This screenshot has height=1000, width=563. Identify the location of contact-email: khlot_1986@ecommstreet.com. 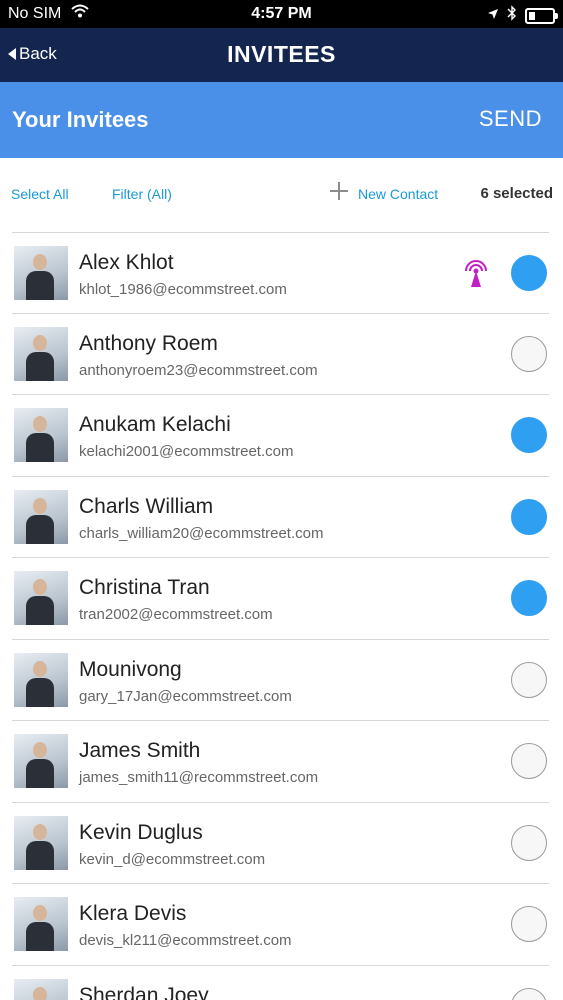
(183, 289).